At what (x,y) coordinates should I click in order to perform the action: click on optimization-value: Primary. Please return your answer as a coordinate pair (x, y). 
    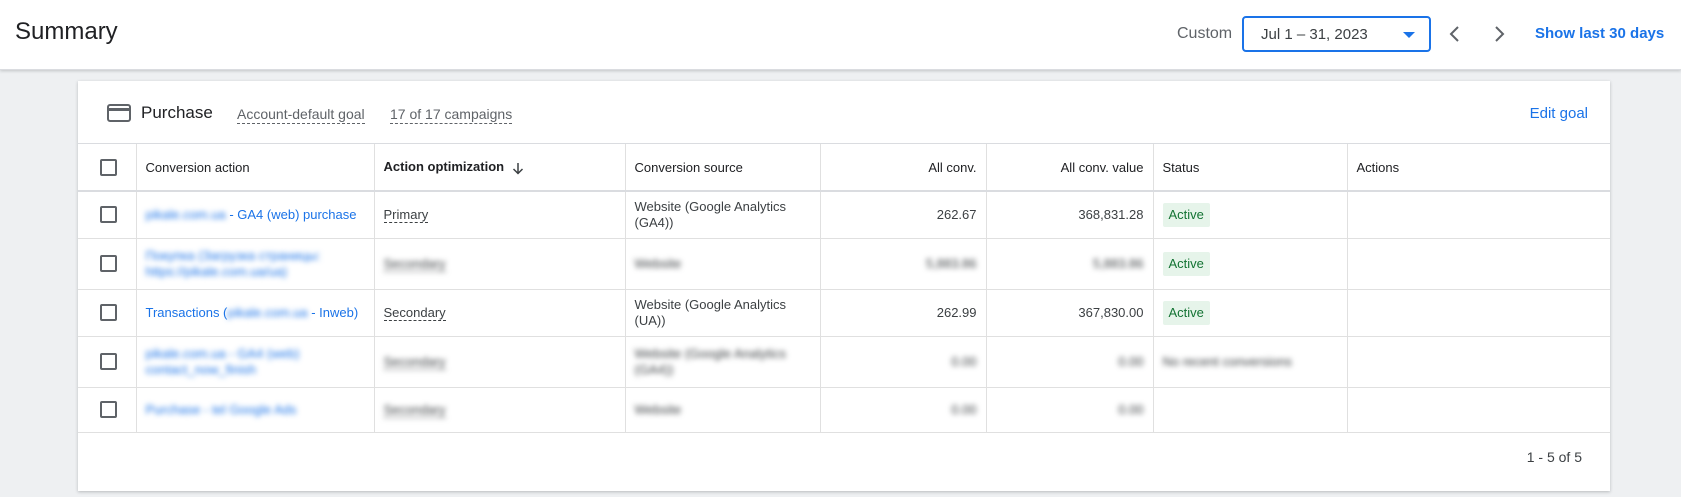
    Looking at the image, I should click on (406, 214).